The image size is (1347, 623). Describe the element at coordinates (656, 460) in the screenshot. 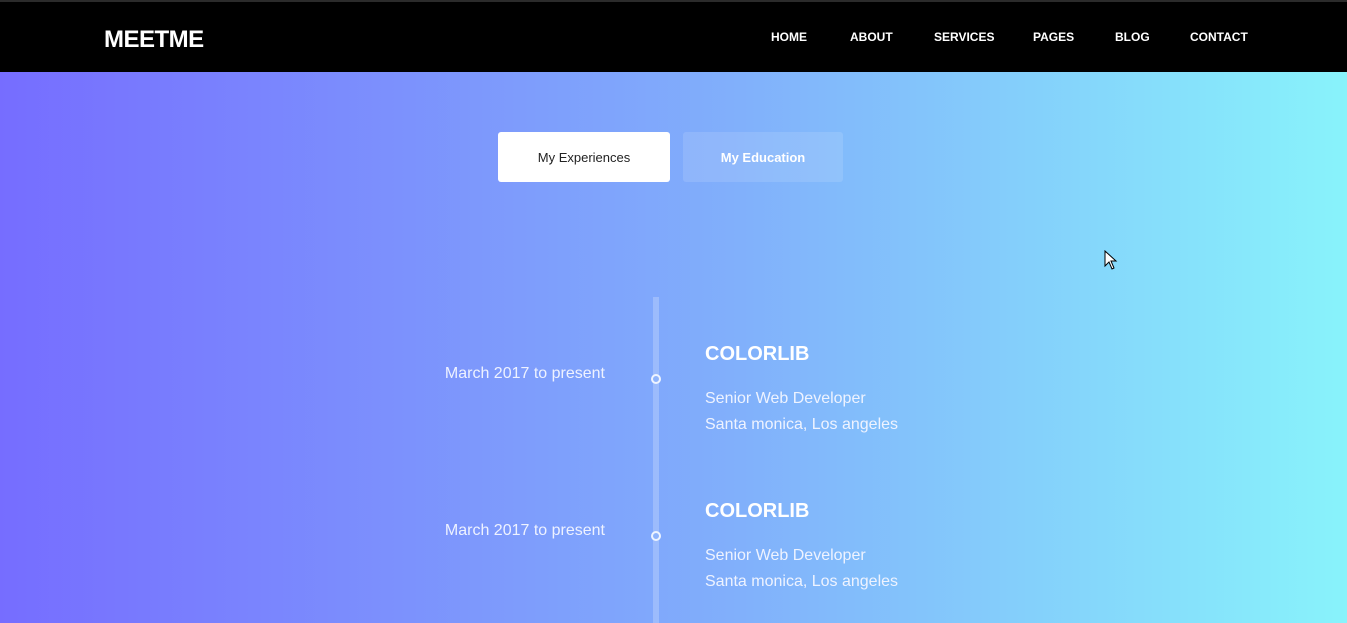

I see `timeline-line` at that location.